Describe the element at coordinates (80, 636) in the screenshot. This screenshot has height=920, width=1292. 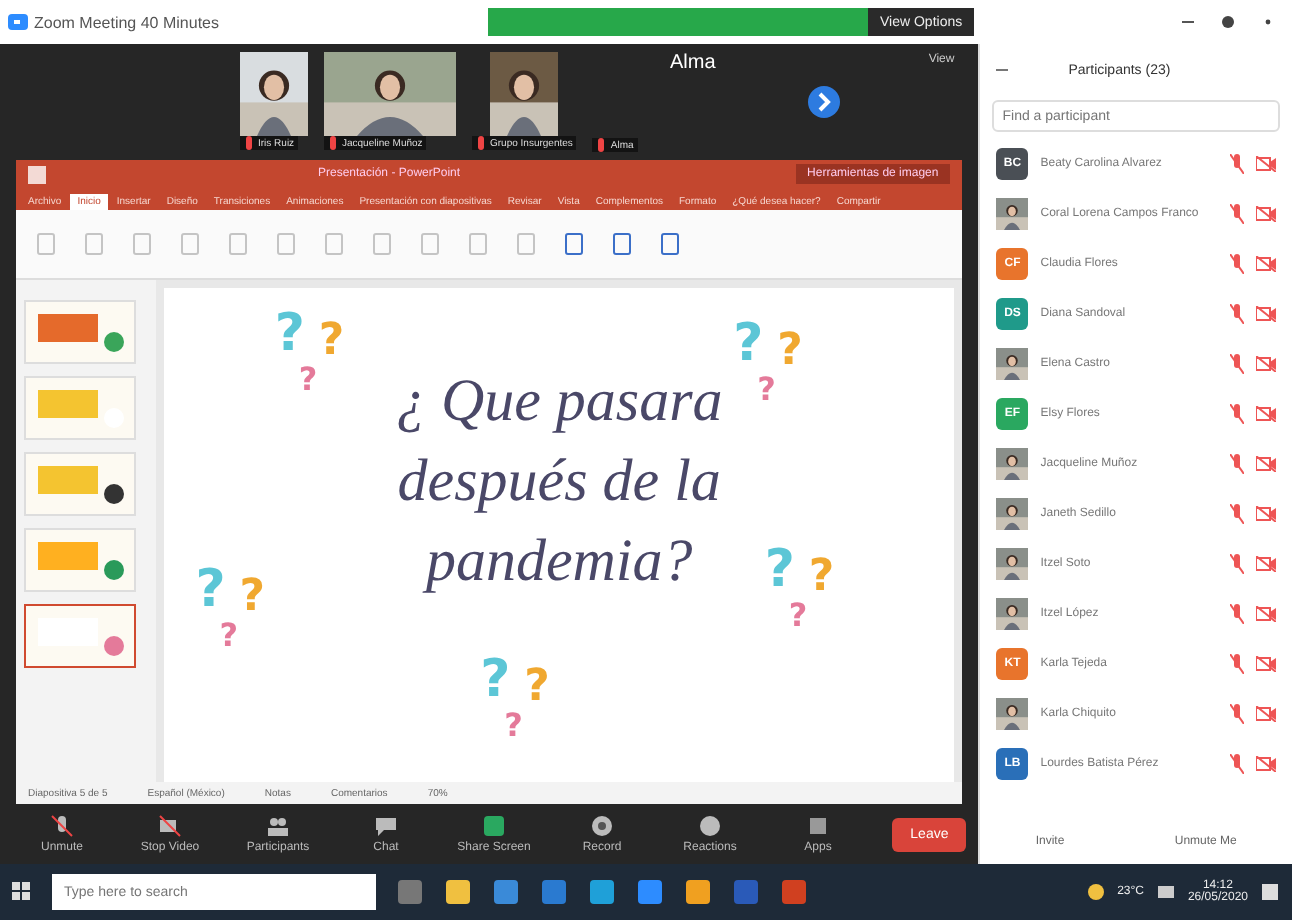
I see `slide-thumbnail` at that location.